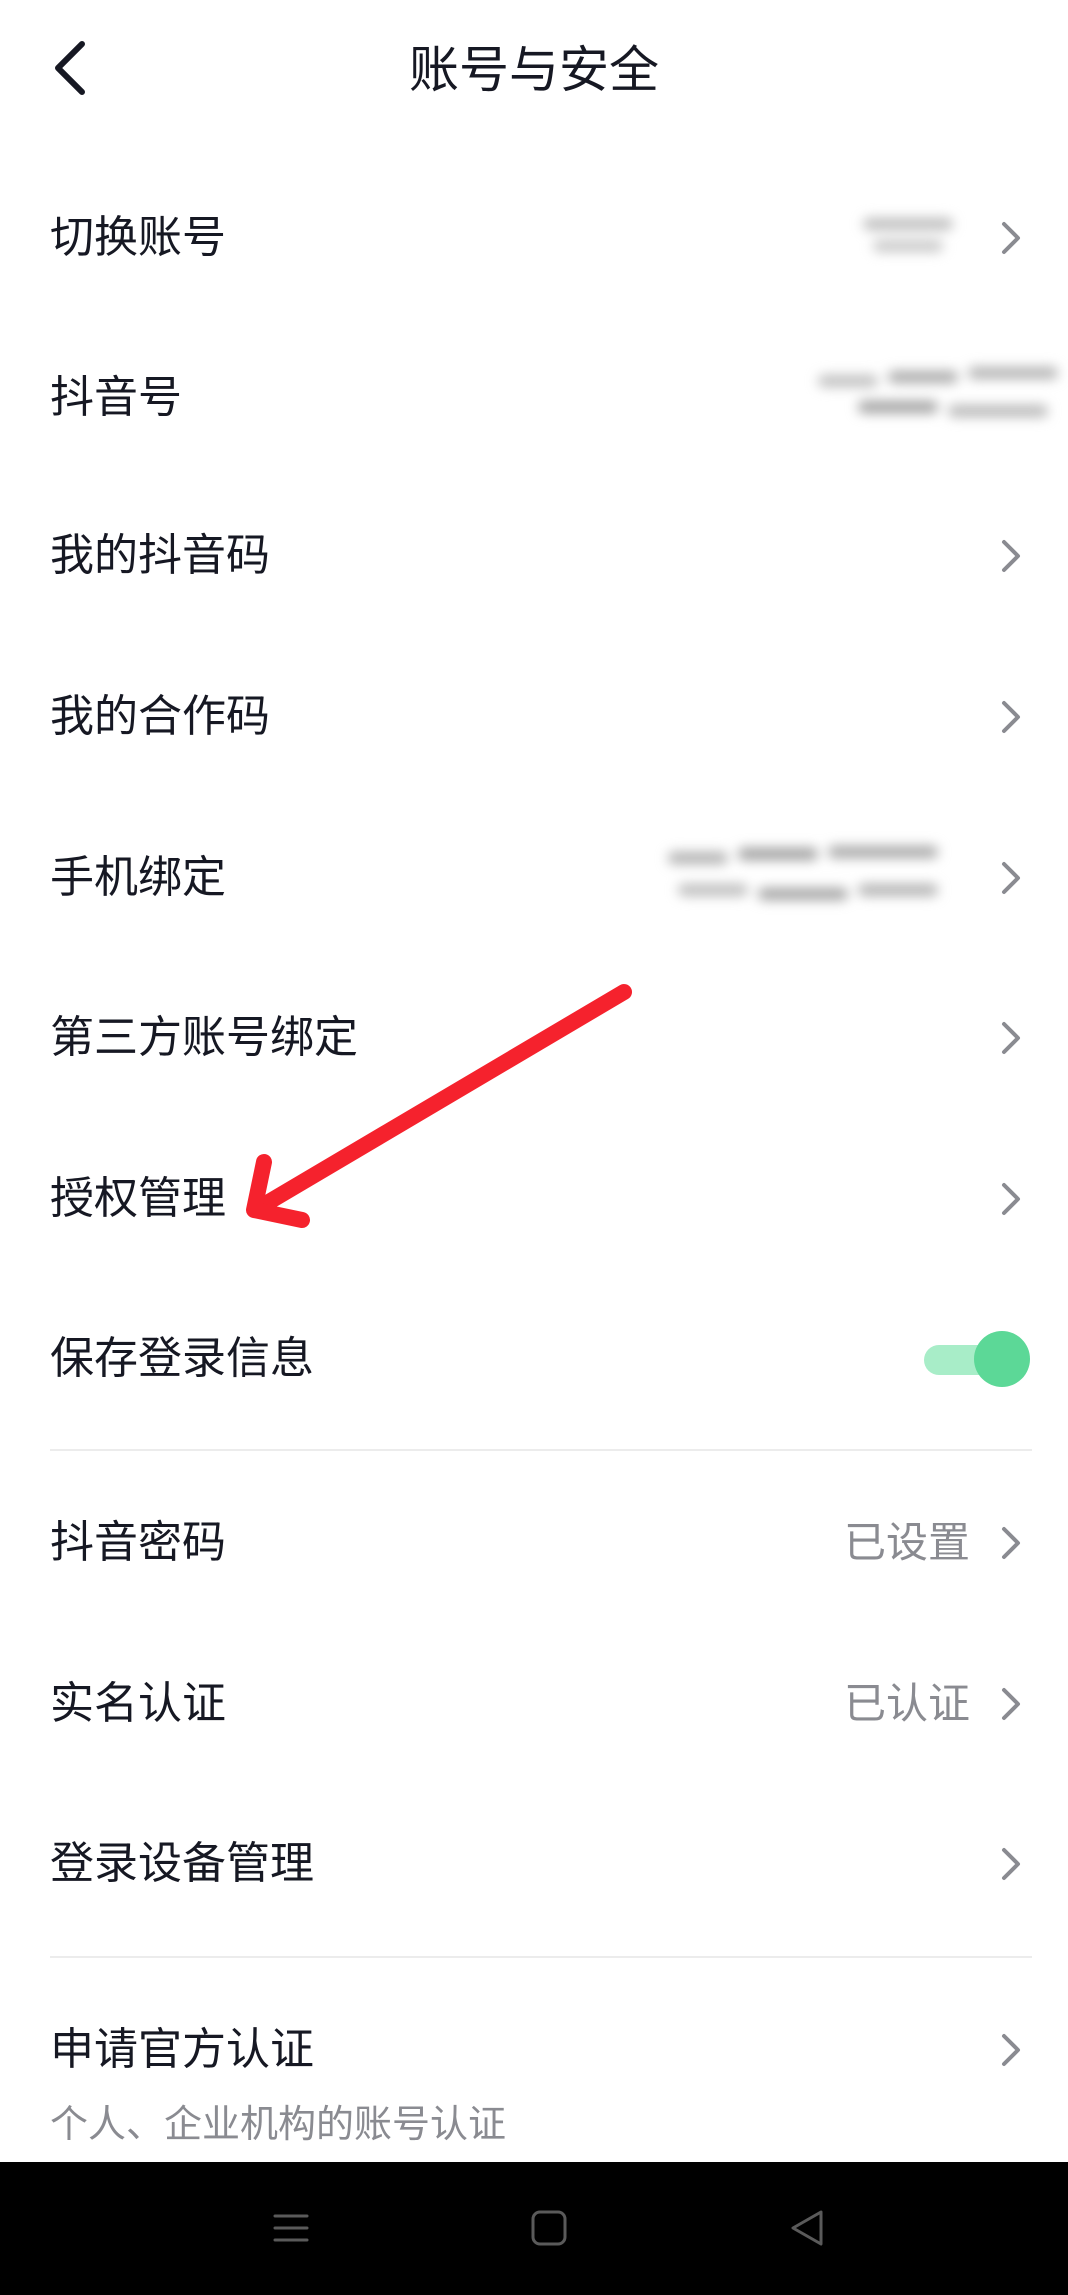 The image size is (1068, 2295). I want to click on nav-home-button, so click(549, 2228).